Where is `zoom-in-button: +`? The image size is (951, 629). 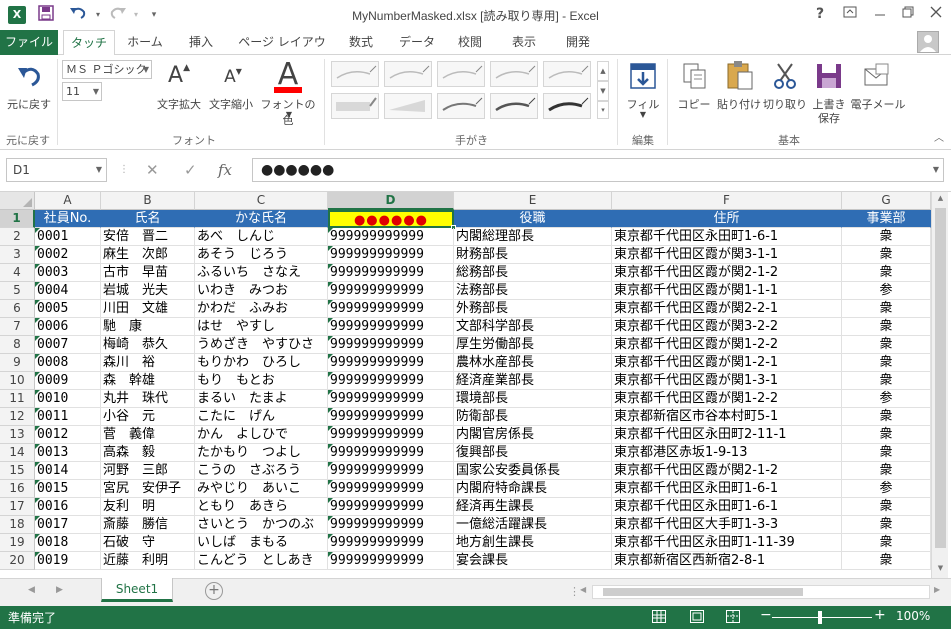 zoom-in-button: + is located at coordinates (880, 615).